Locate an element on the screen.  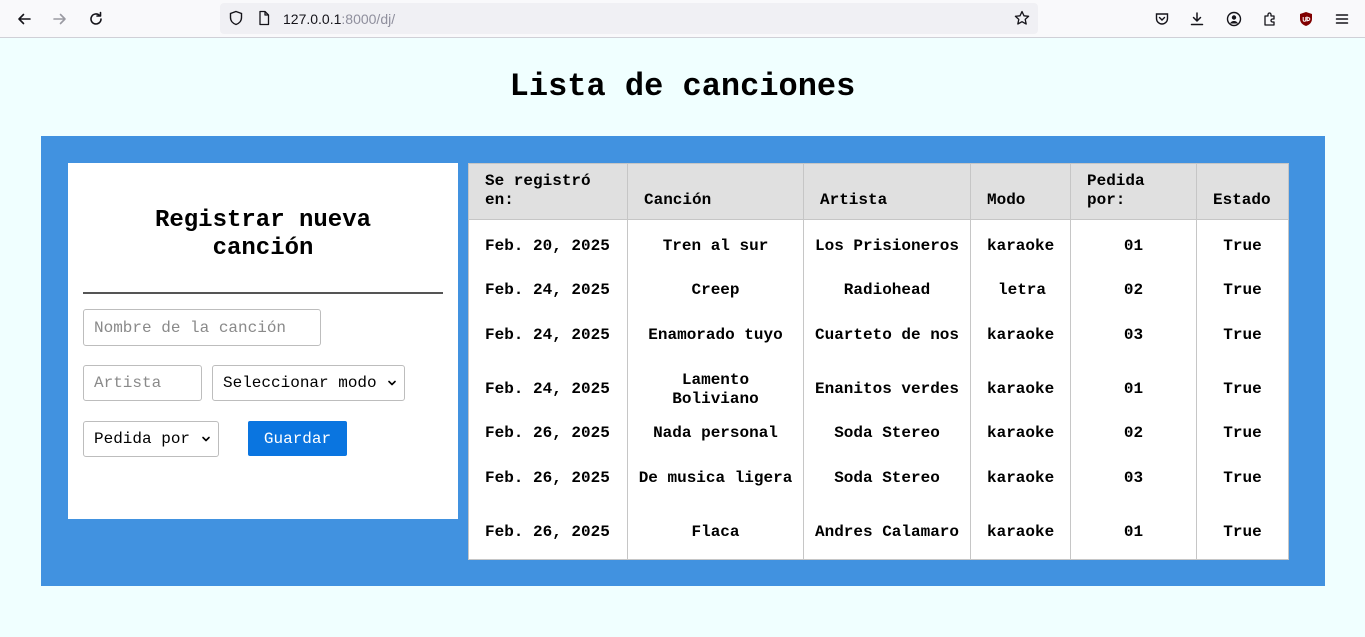
cell-artist: Los Prisioneros is located at coordinates (887, 246).